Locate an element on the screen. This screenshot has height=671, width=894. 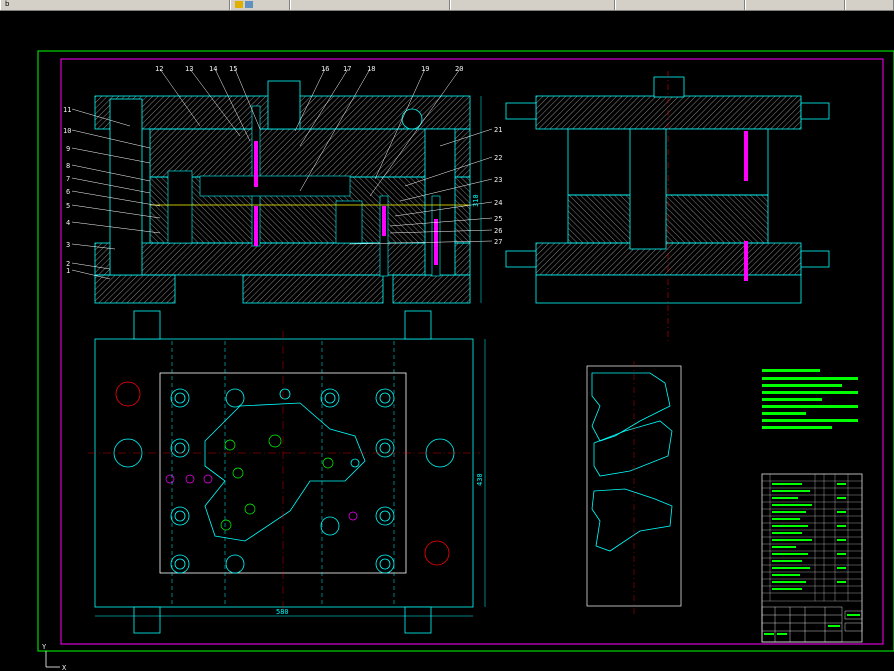
part-label-7: 7 is located at coordinates (68, 179).